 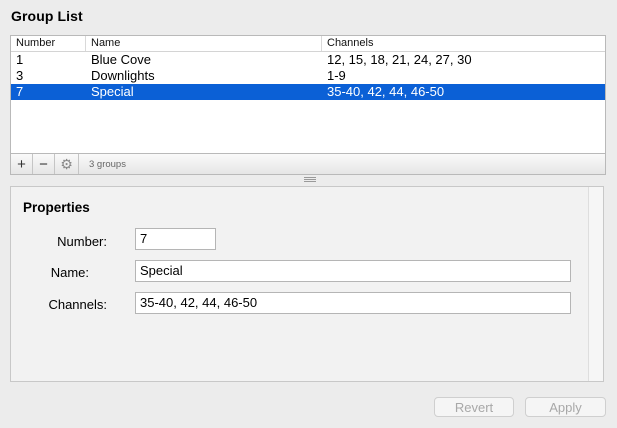 What do you see at coordinates (353, 303) in the screenshot?
I see `channels-field: 35-40, 42, 44, 46-50` at bounding box center [353, 303].